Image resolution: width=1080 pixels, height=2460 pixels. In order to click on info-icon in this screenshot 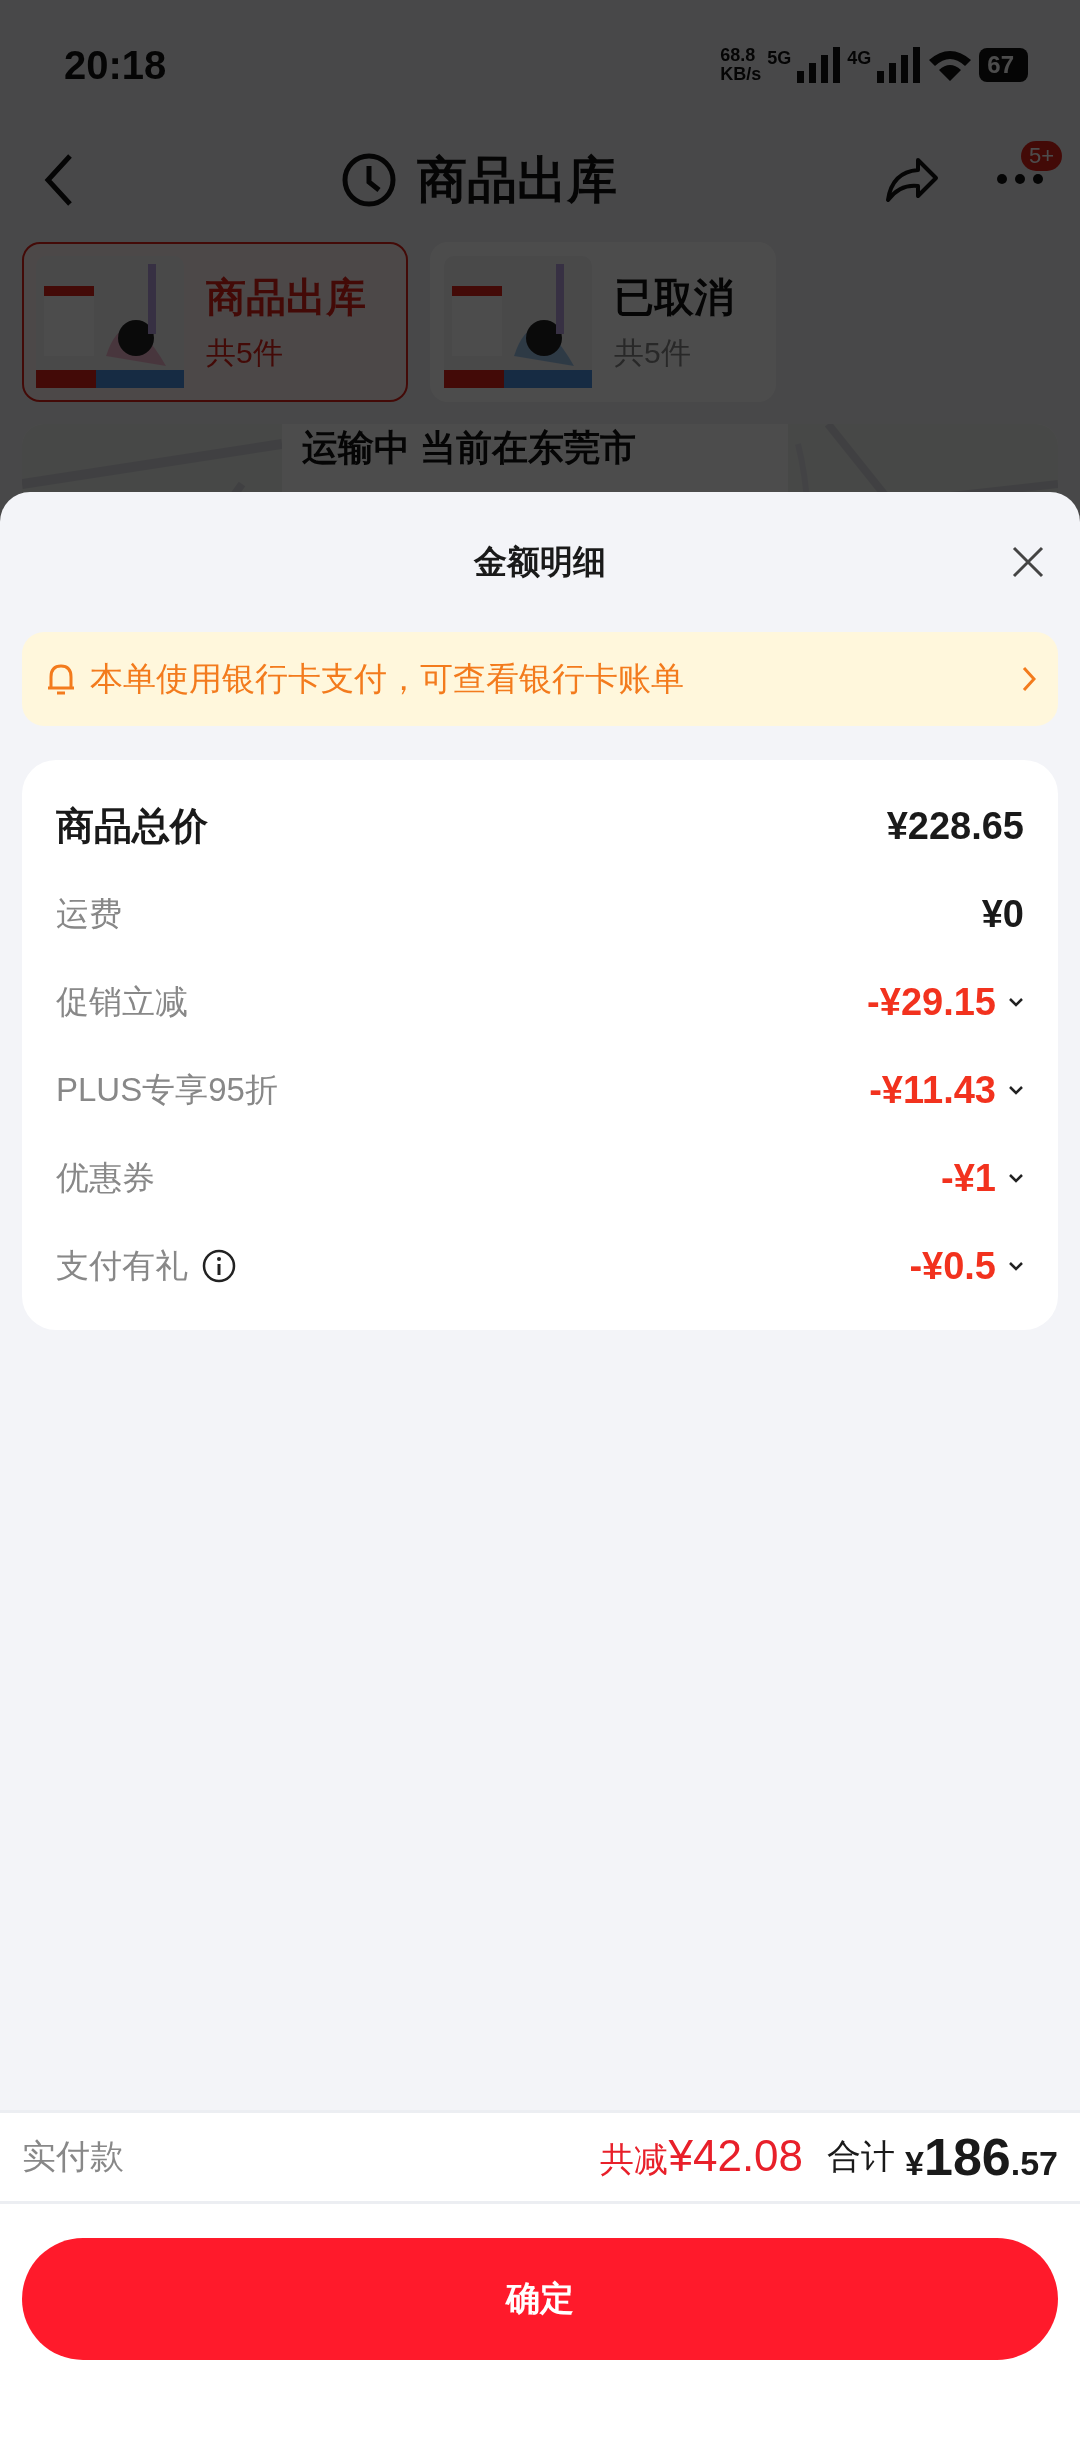, I will do `click(219, 1266)`.